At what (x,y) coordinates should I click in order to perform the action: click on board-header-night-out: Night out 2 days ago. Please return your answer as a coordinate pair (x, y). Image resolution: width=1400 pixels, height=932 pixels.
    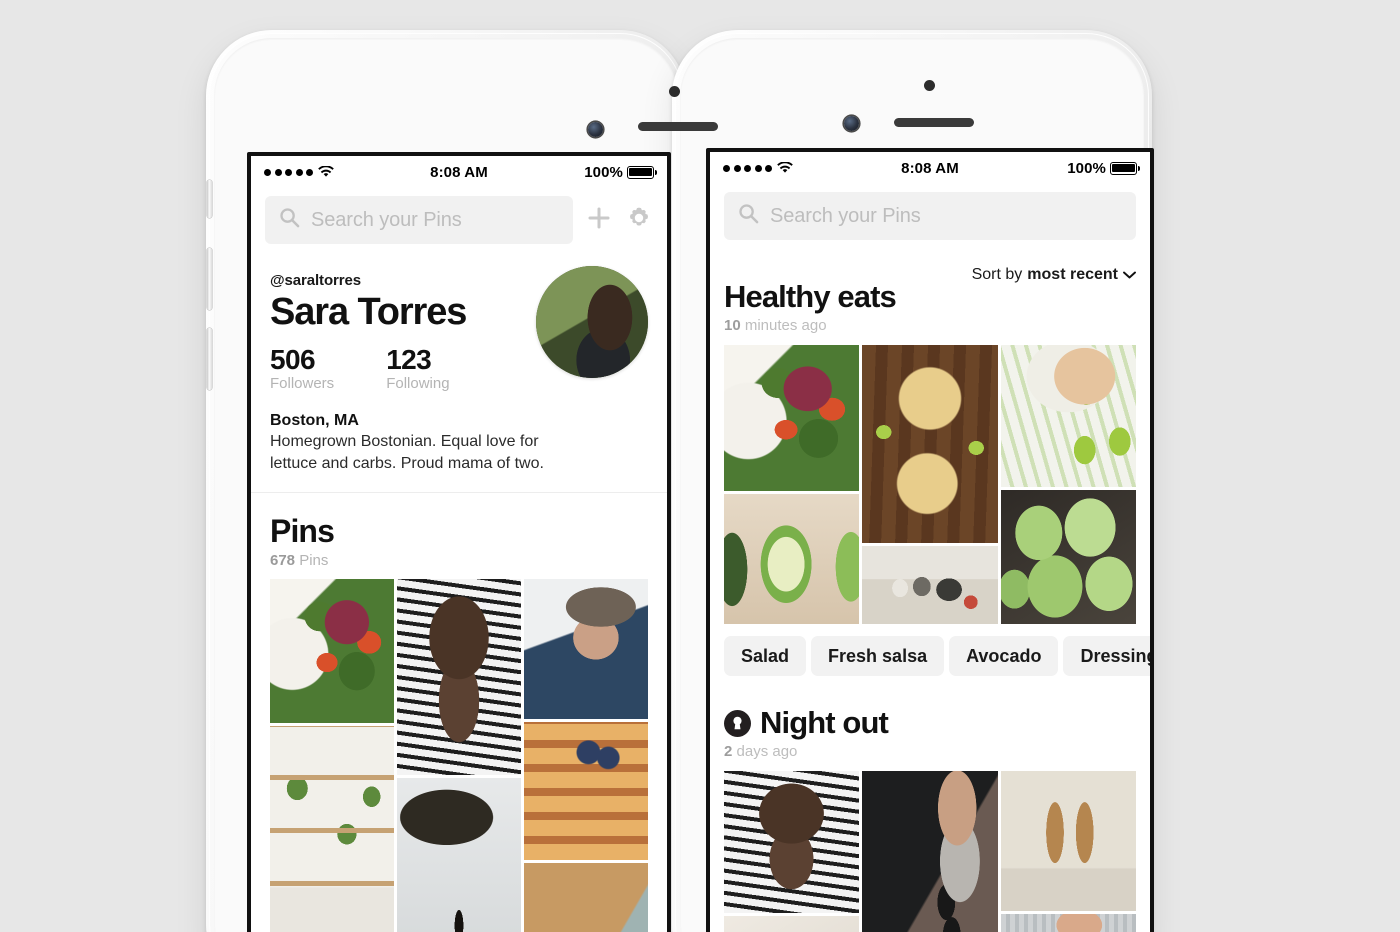
    Looking at the image, I should click on (930, 732).